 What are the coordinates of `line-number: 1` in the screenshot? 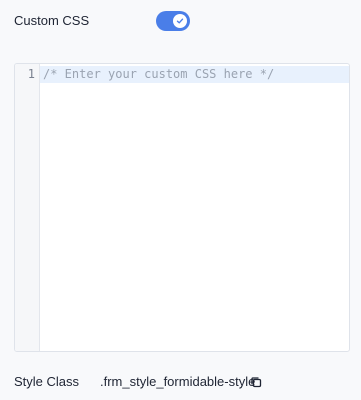 It's located at (31, 74).